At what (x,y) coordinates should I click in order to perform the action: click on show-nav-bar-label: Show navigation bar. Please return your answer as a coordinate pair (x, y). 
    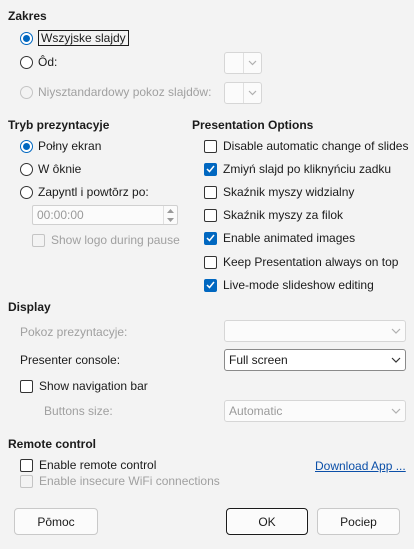
    Looking at the image, I should click on (93, 386).